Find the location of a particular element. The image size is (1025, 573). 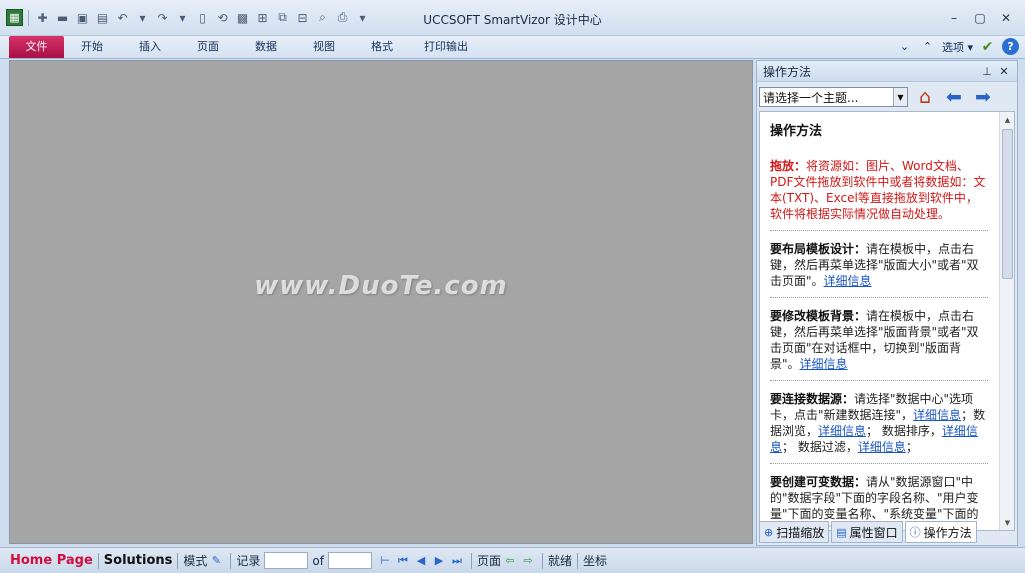

page-back-icon: ⇦ is located at coordinates (510, 560).